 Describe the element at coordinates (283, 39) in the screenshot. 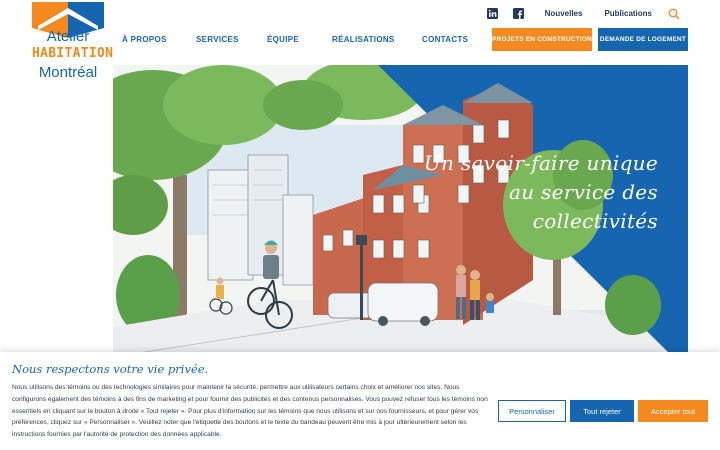

I see `nav-equipe: ÉQUIPE` at that location.